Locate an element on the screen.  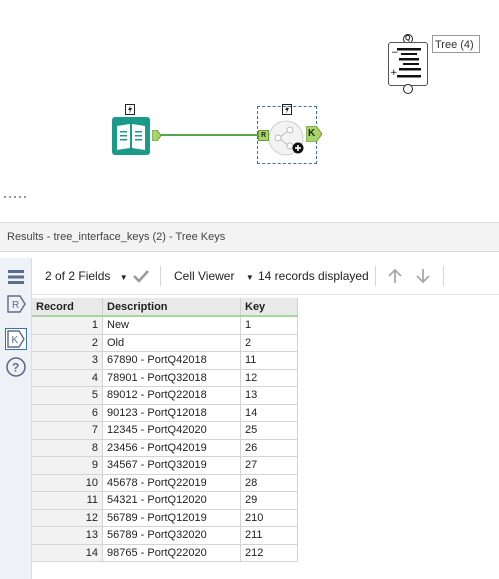
svg-text: R is located at coordinates (15, 305).